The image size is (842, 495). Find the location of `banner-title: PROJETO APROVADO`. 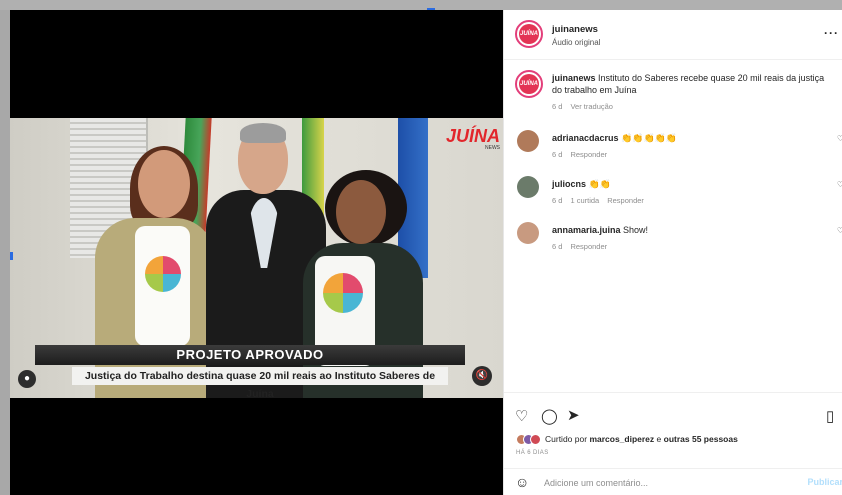

banner-title: PROJETO APROVADO is located at coordinates (250, 355).